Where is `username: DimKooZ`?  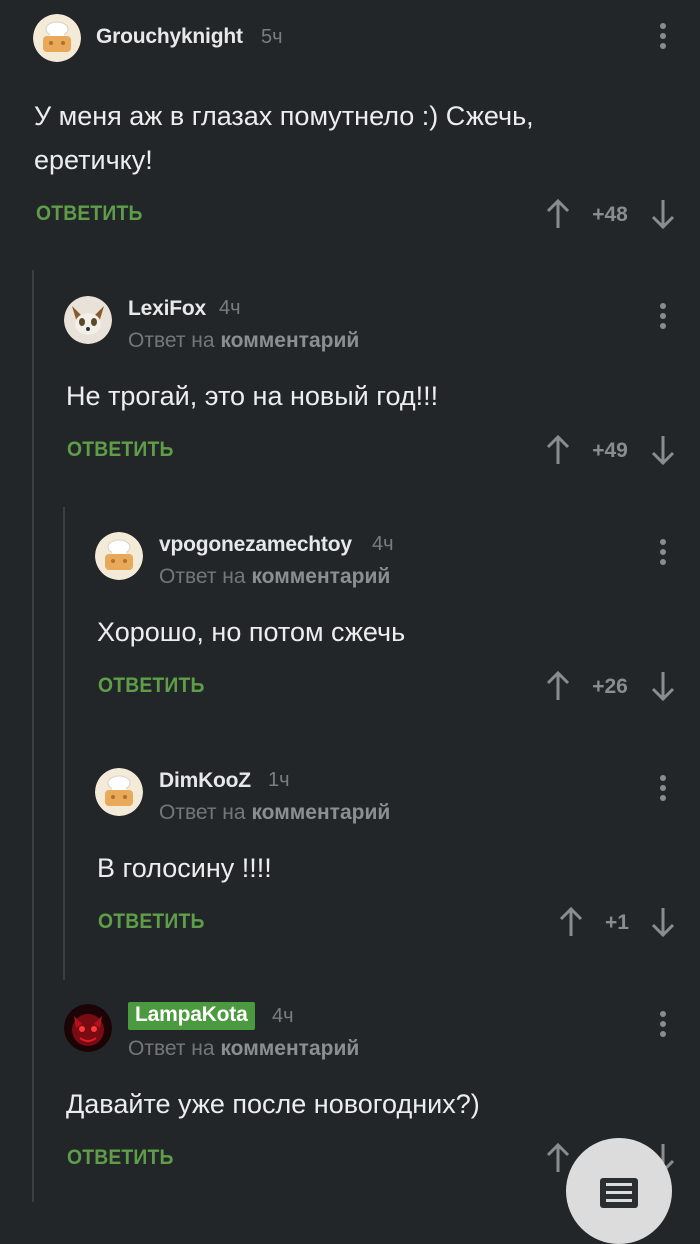 username: DimKooZ is located at coordinates (205, 781).